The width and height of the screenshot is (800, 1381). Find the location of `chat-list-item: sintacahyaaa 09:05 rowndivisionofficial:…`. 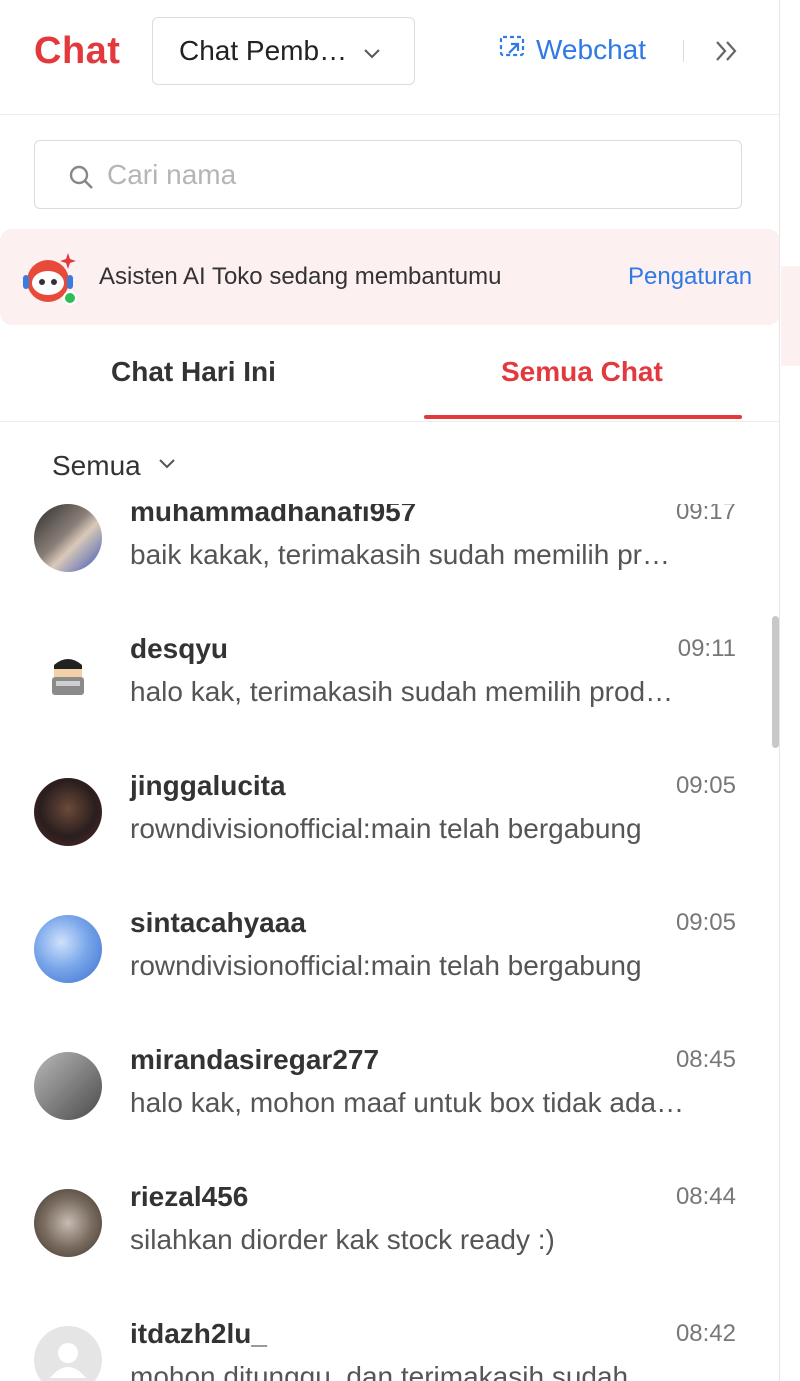

chat-list-item: sintacahyaaa 09:05 rowndivisionofficial:… is located at coordinates (389, 965).